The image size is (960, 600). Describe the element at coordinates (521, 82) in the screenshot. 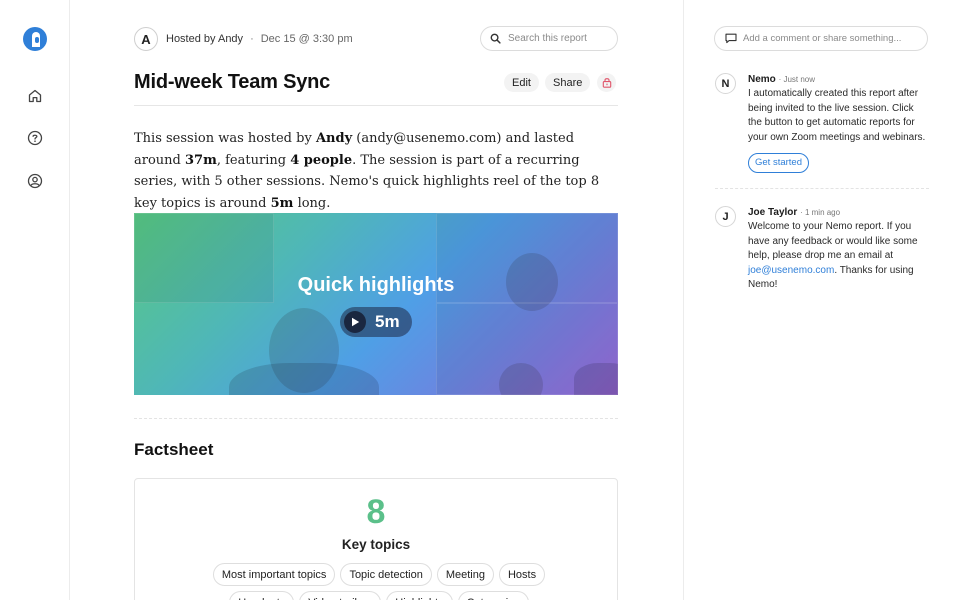

I see `edit-button: Edit` at that location.